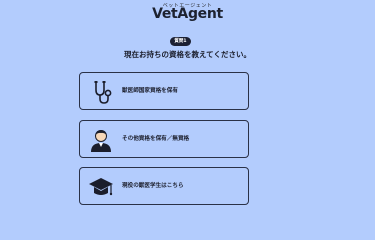  Describe the element at coordinates (101, 92) in the screenshot. I see `stethoscope-icon` at that location.